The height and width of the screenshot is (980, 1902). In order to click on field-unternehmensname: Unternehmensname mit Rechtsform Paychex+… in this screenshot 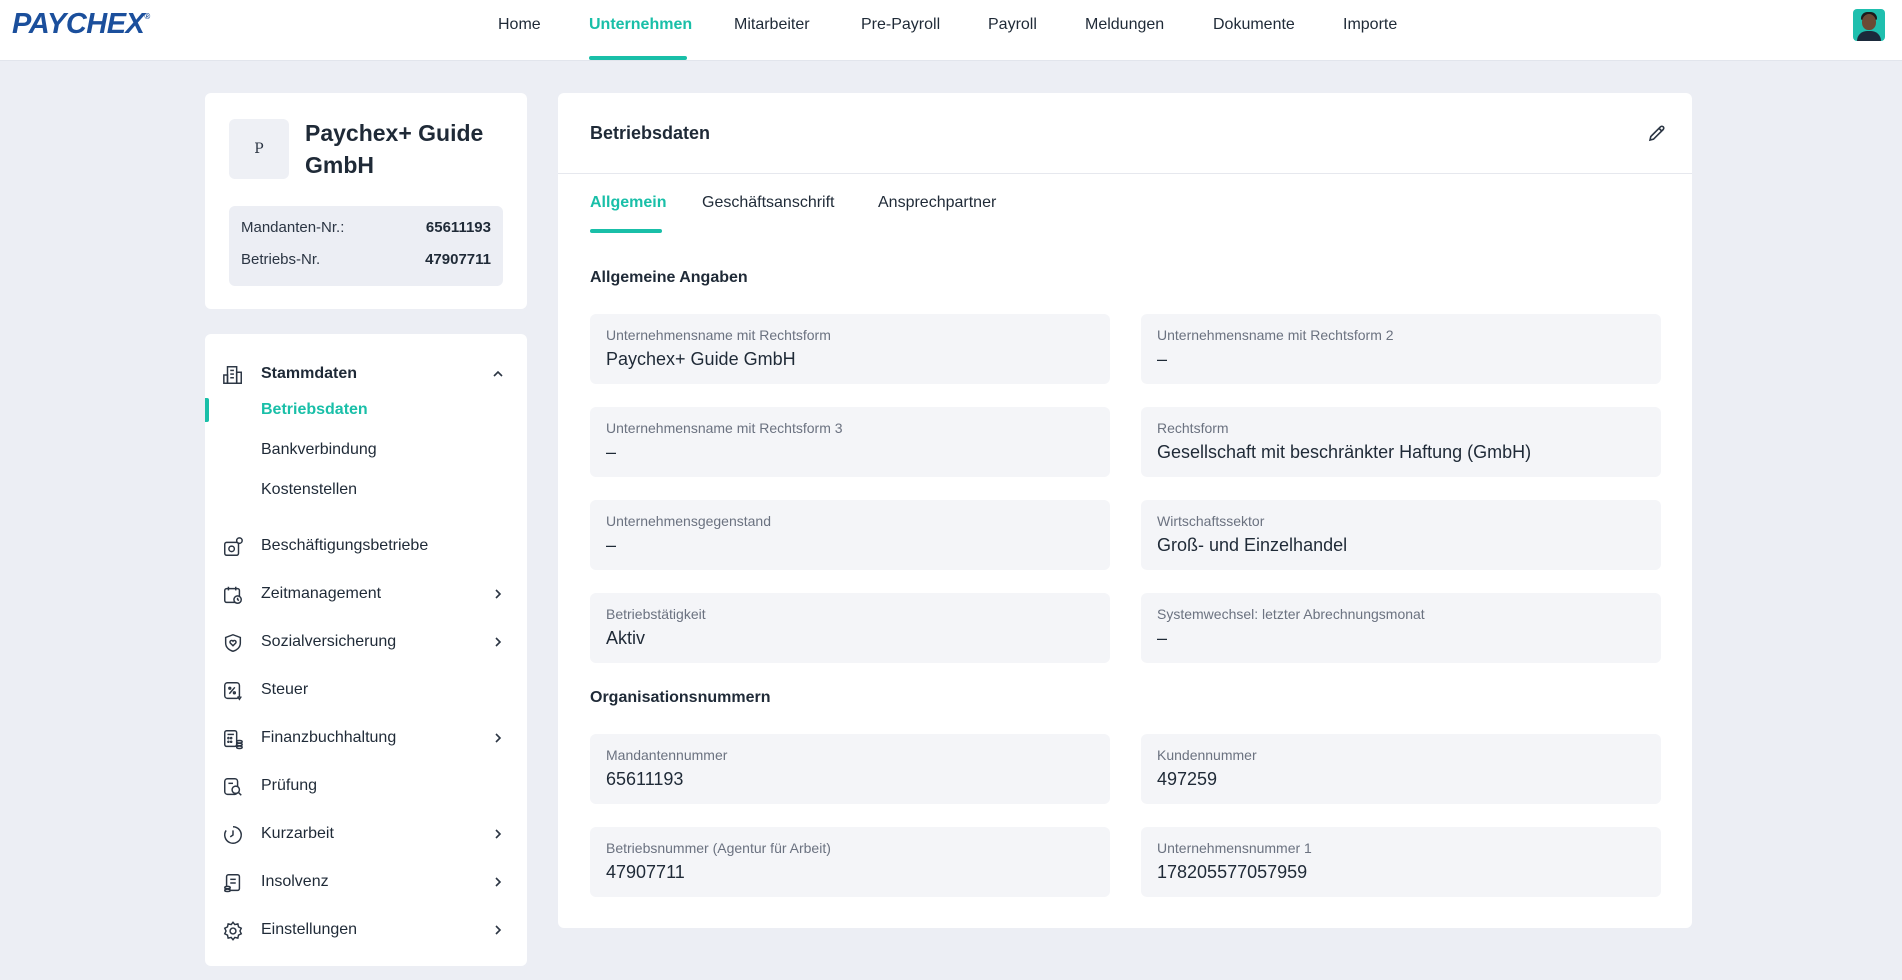, I will do `click(850, 349)`.